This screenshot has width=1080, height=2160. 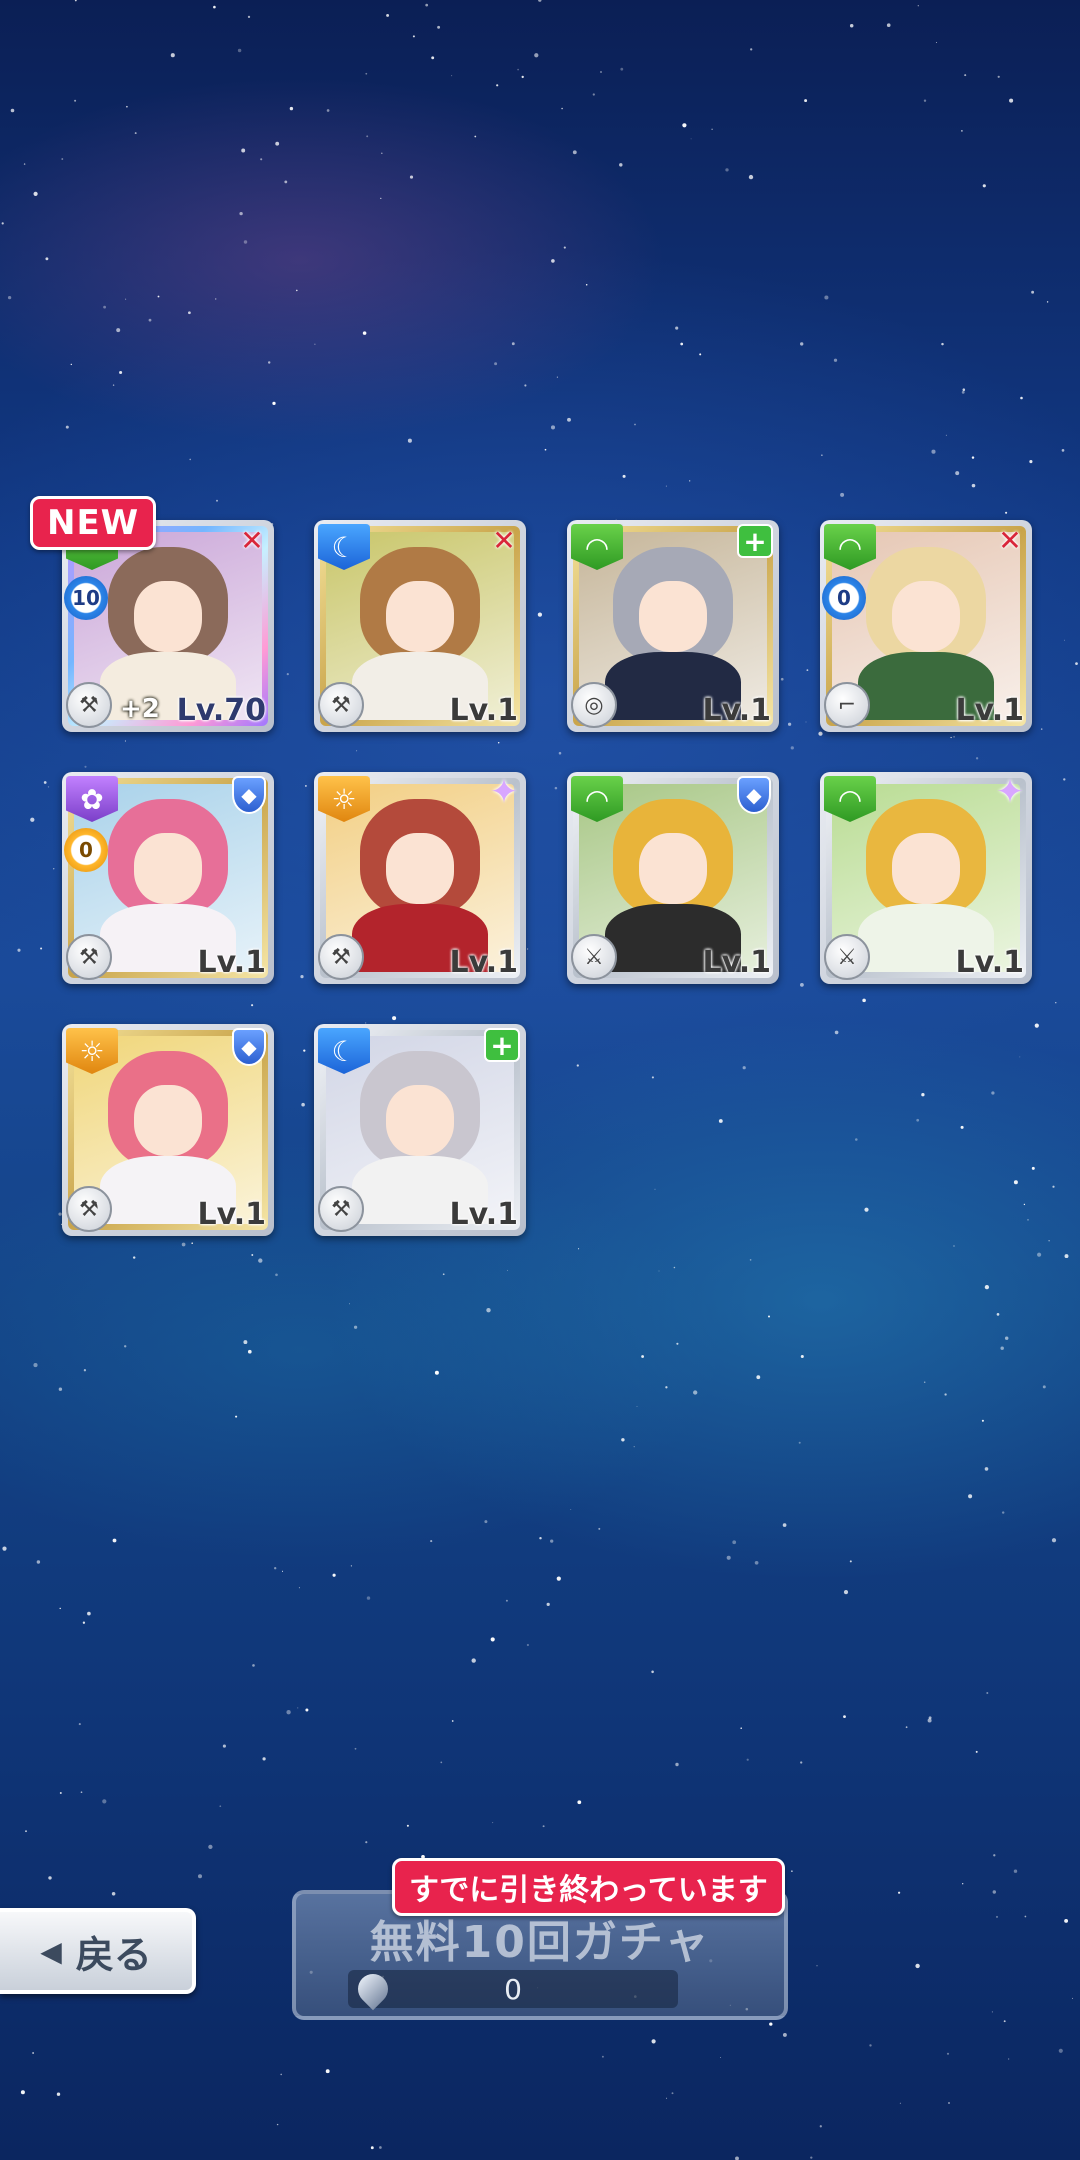 What do you see at coordinates (926, 878) in the screenshot?
I see `character-card: ◠ ✦ ⚔ Lv.1` at bounding box center [926, 878].